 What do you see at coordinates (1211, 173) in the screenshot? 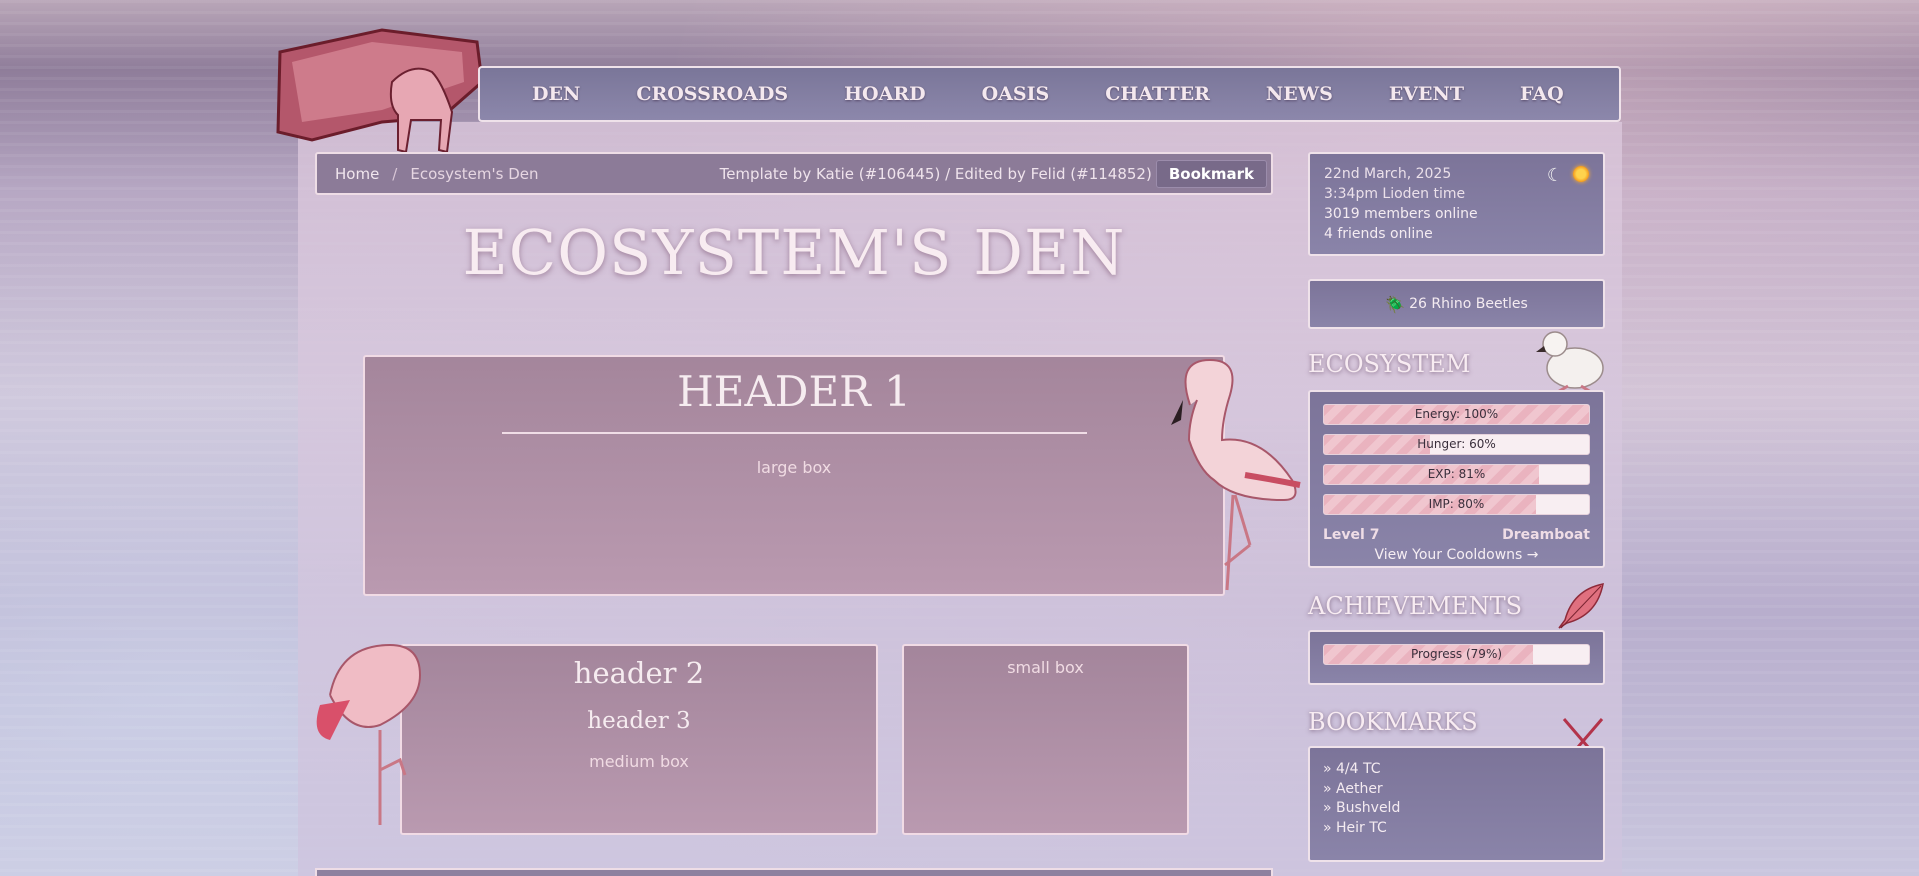
I see `bookmark-button: Bookmark` at bounding box center [1211, 173].